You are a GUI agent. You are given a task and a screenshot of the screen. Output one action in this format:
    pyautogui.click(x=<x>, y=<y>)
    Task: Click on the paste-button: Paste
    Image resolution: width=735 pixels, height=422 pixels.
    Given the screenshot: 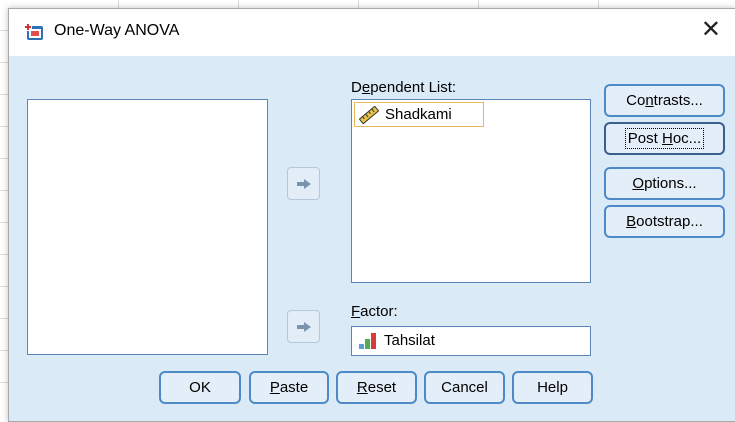 What is the action you would take?
    pyautogui.click(x=289, y=387)
    